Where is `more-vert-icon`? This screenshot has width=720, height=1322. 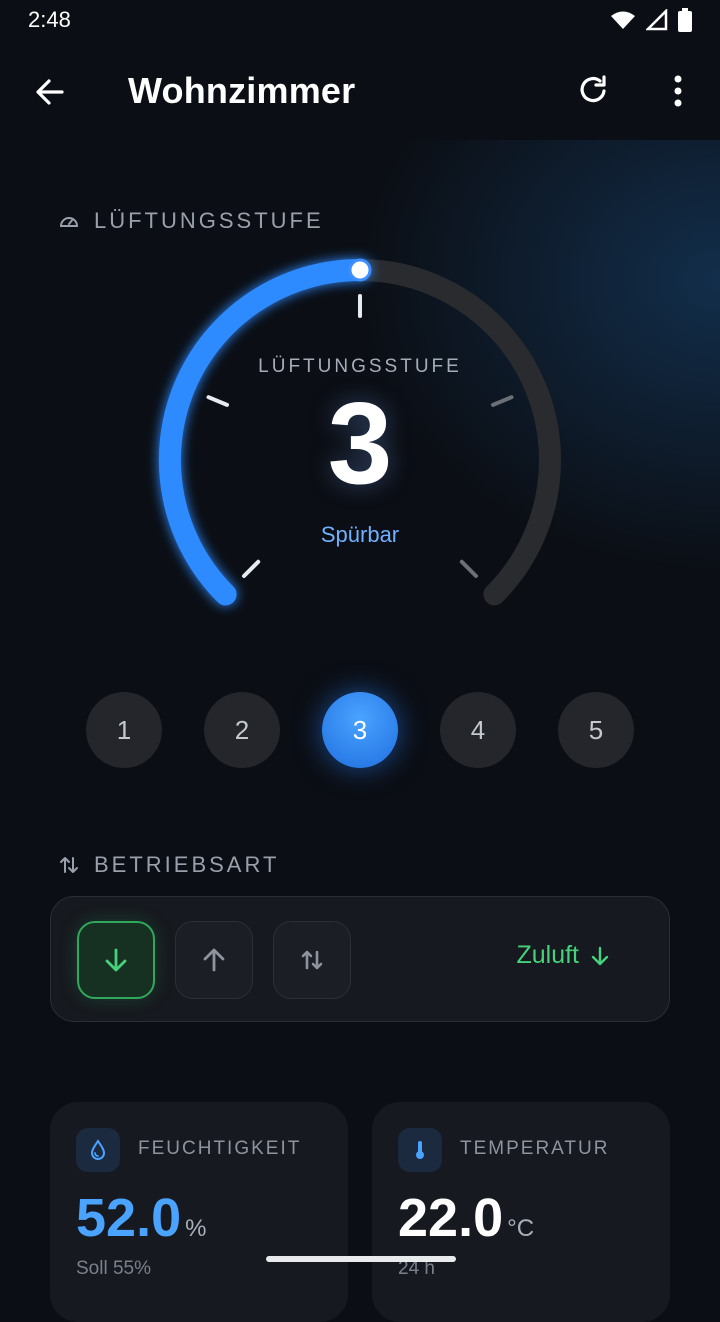 more-vert-icon is located at coordinates (678, 91).